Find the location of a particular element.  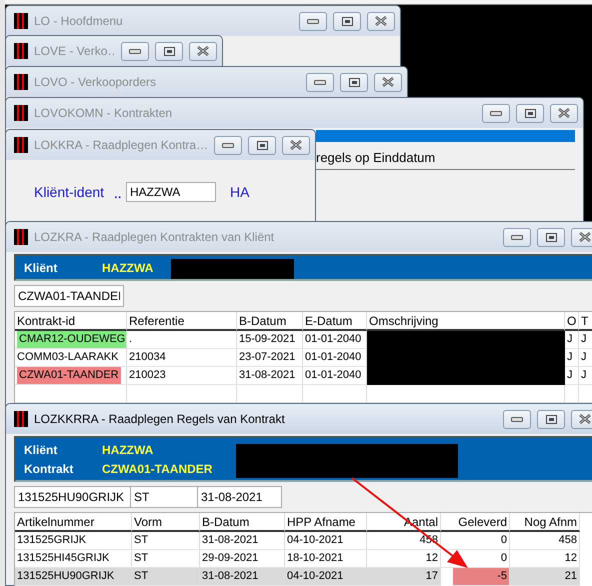

table-cell: 131525HU90GRIJK is located at coordinates (73, 577).